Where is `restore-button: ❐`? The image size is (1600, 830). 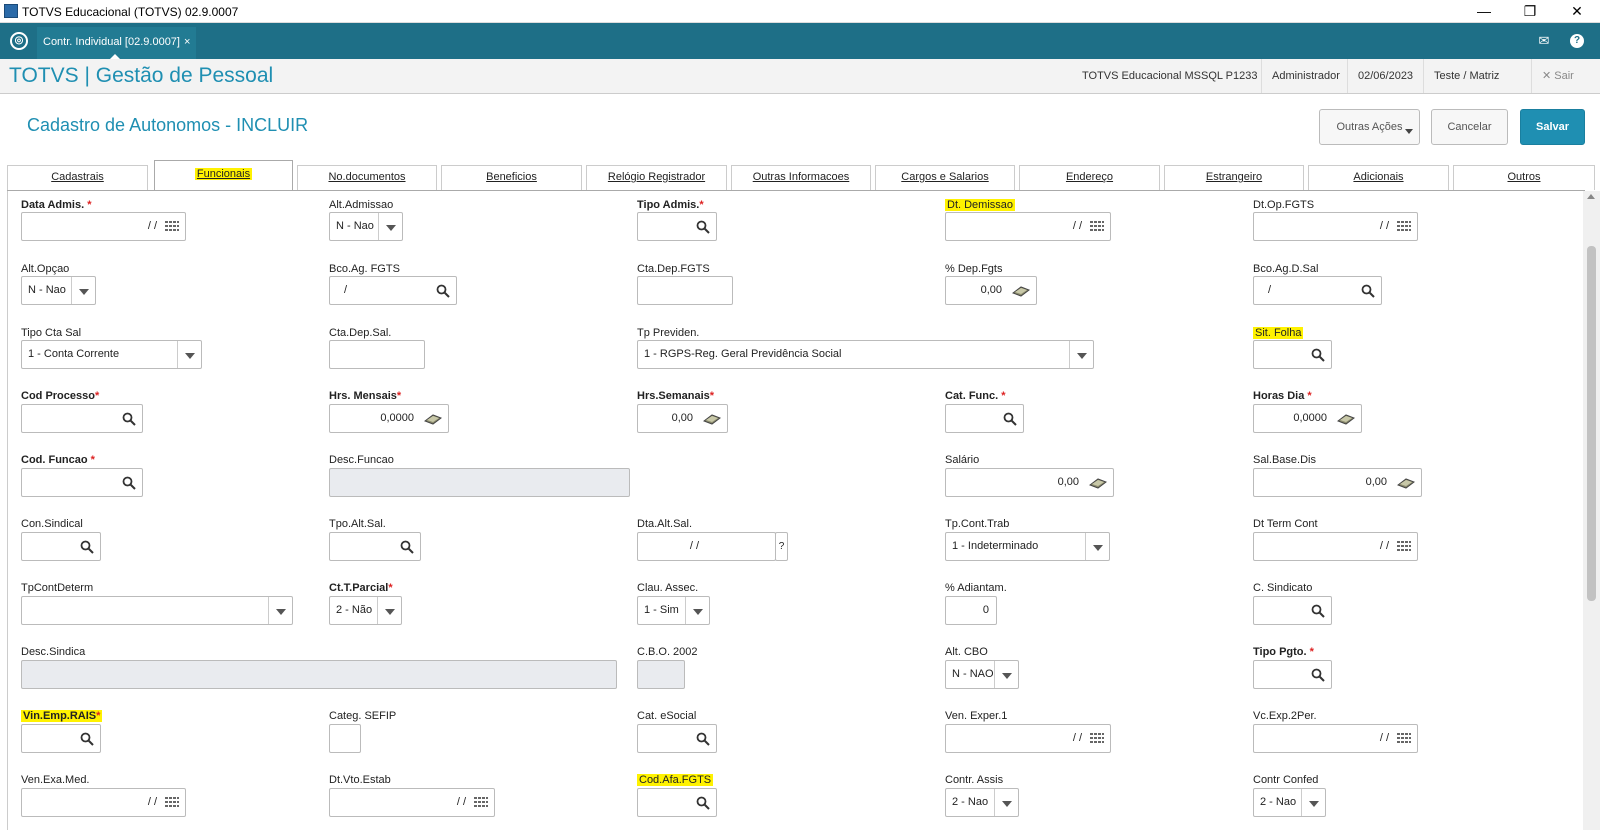
restore-button: ❐ is located at coordinates (1530, 11).